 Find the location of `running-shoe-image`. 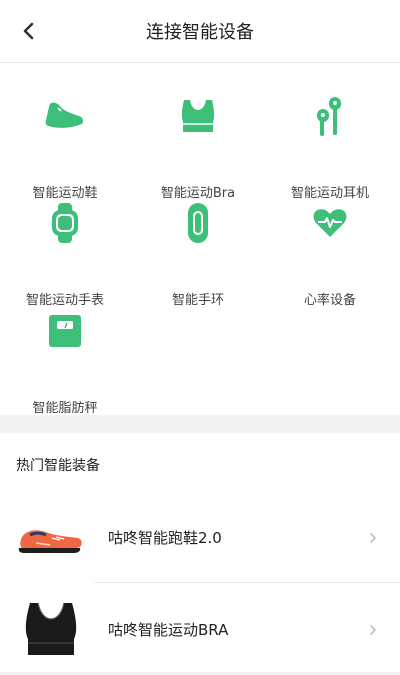

running-shoe-image is located at coordinates (51, 538).